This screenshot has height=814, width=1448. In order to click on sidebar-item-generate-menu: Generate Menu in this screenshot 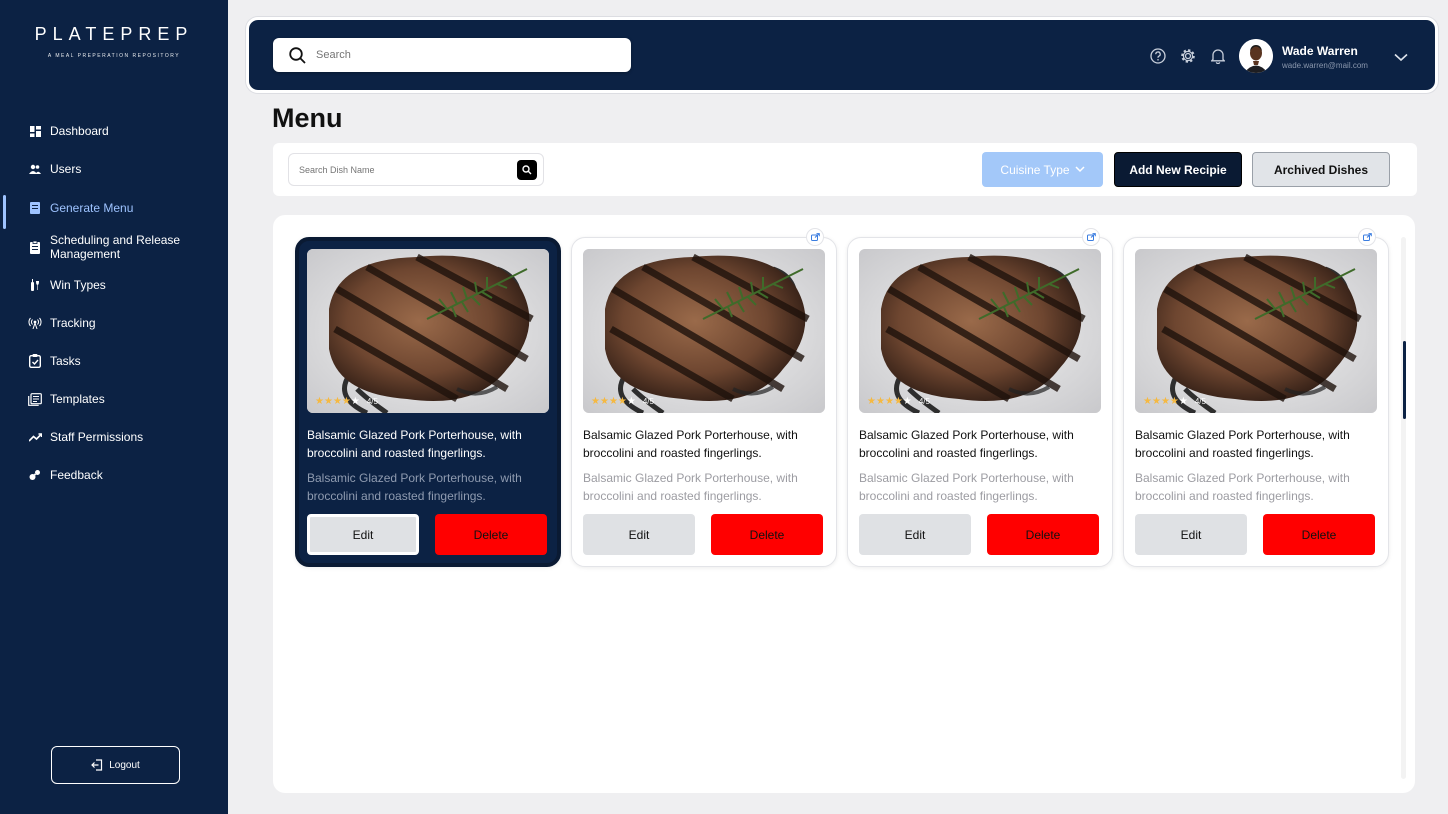, I will do `click(114, 212)`.